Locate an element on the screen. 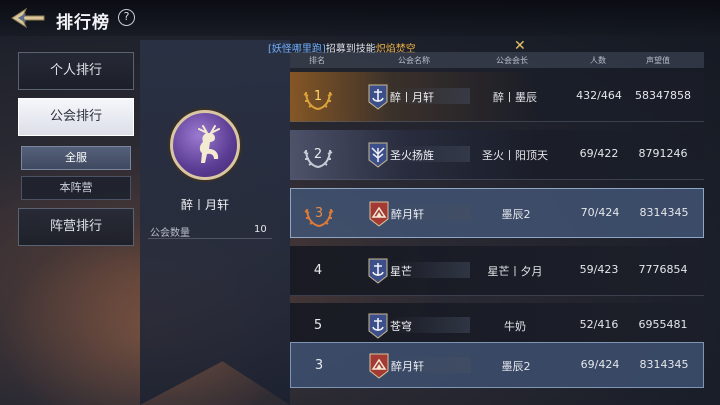  page-title: 排行榜 is located at coordinates (83, 23).